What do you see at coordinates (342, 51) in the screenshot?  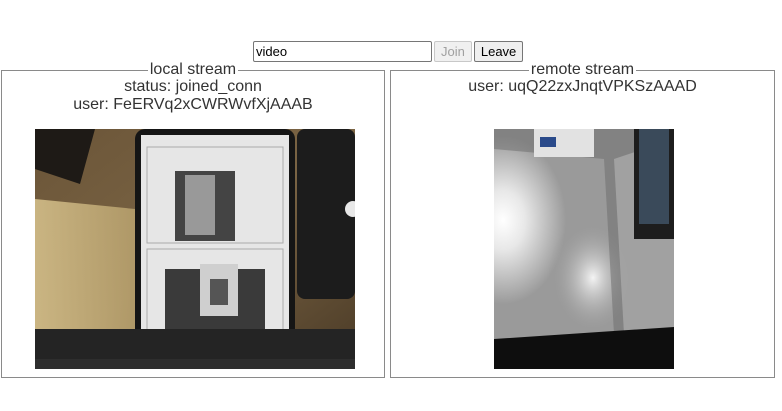 I see `room-input` at bounding box center [342, 51].